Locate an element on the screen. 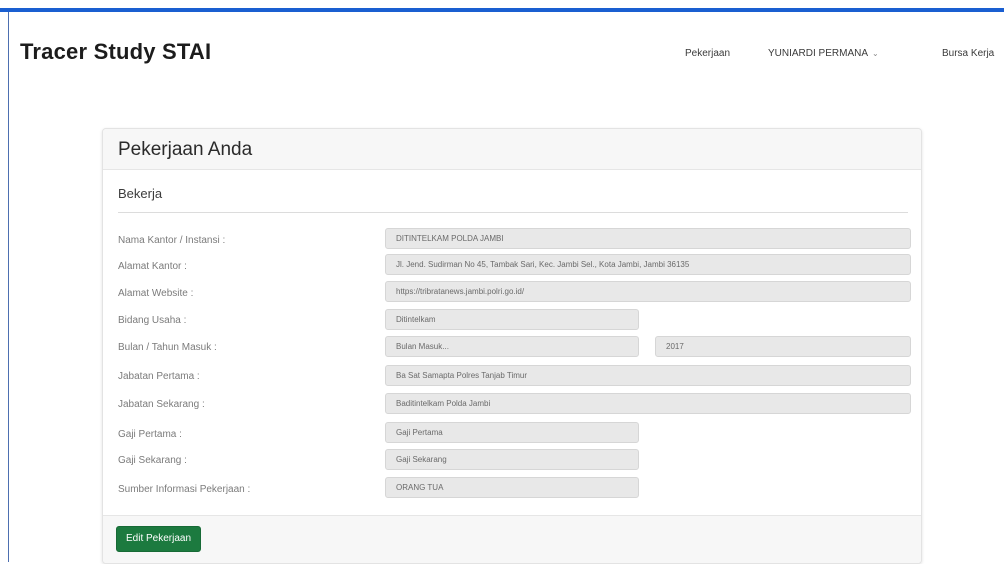 The width and height of the screenshot is (1004, 564). nav-user-name: YUNIARDI PERMANA is located at coordinates (818, 53).